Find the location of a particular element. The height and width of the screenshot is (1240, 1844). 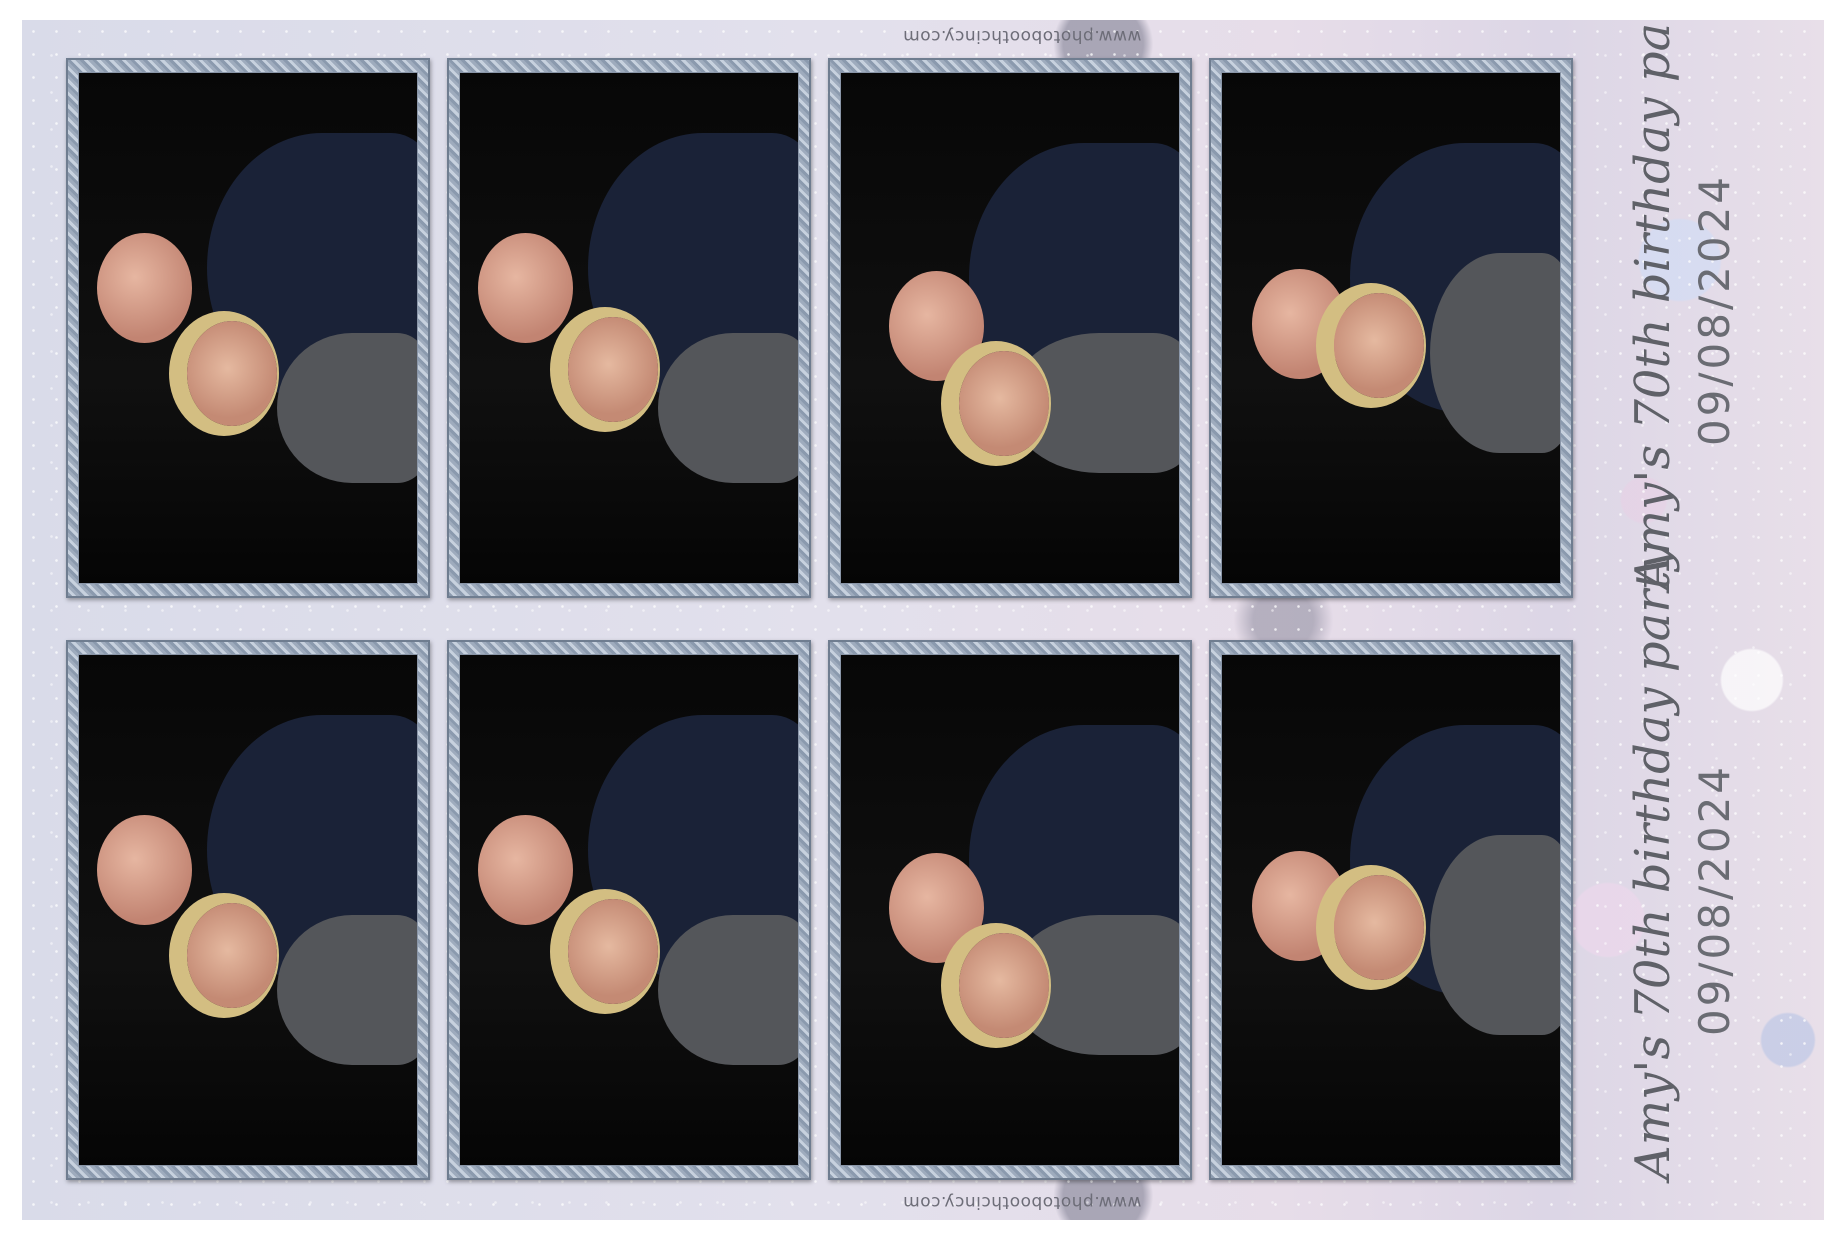

watermark-bottom: www.photoboothcincy.com is located at coordinates (1022, 1202).